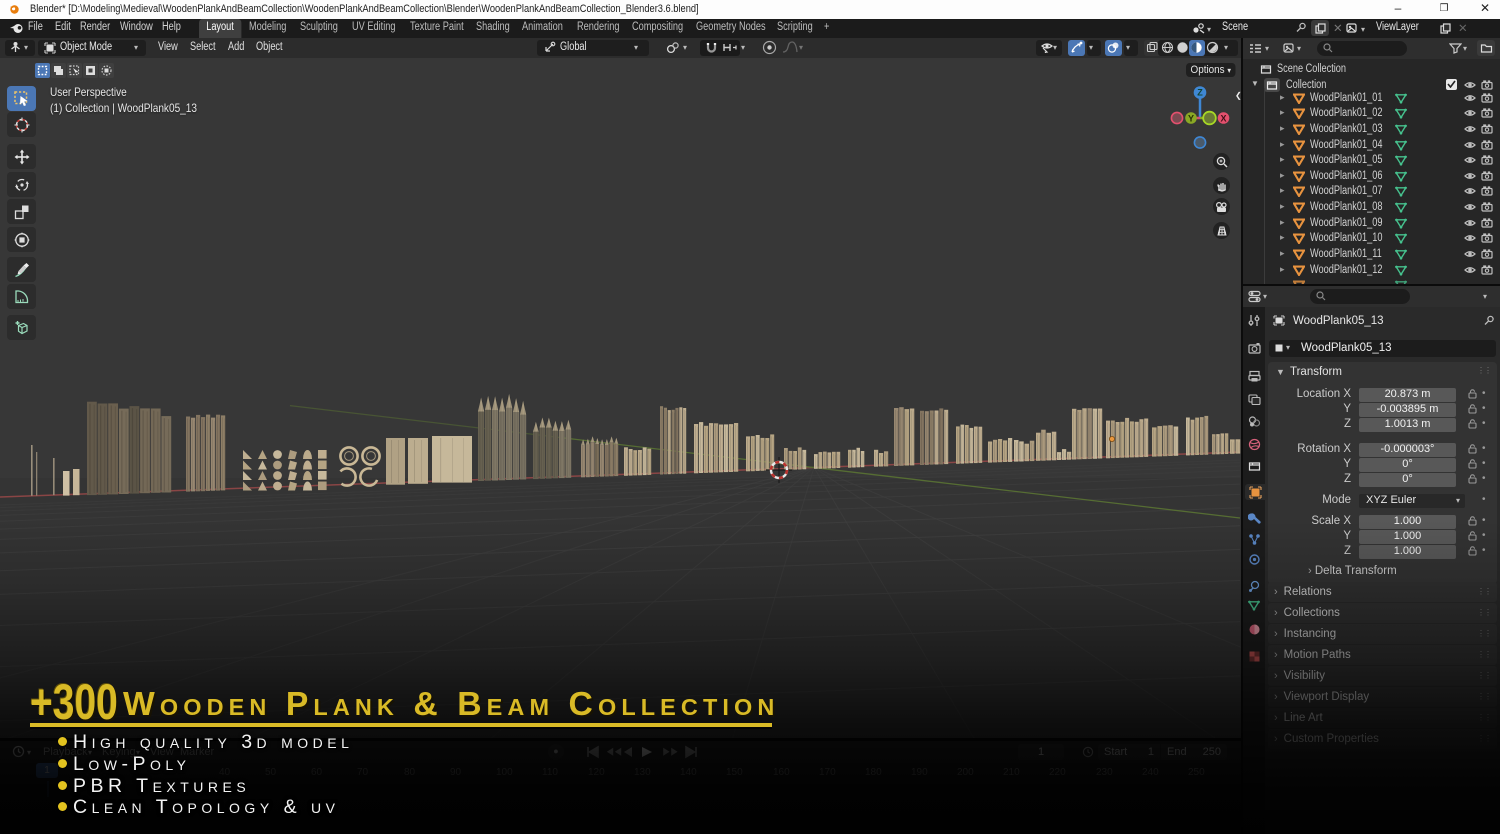 The width and height of the screenshot is (1500, 834). What do you see at coordinates (1200, 93) in the screenshot?
I see `svg-text: Z` at bounding box center [1200, 93].